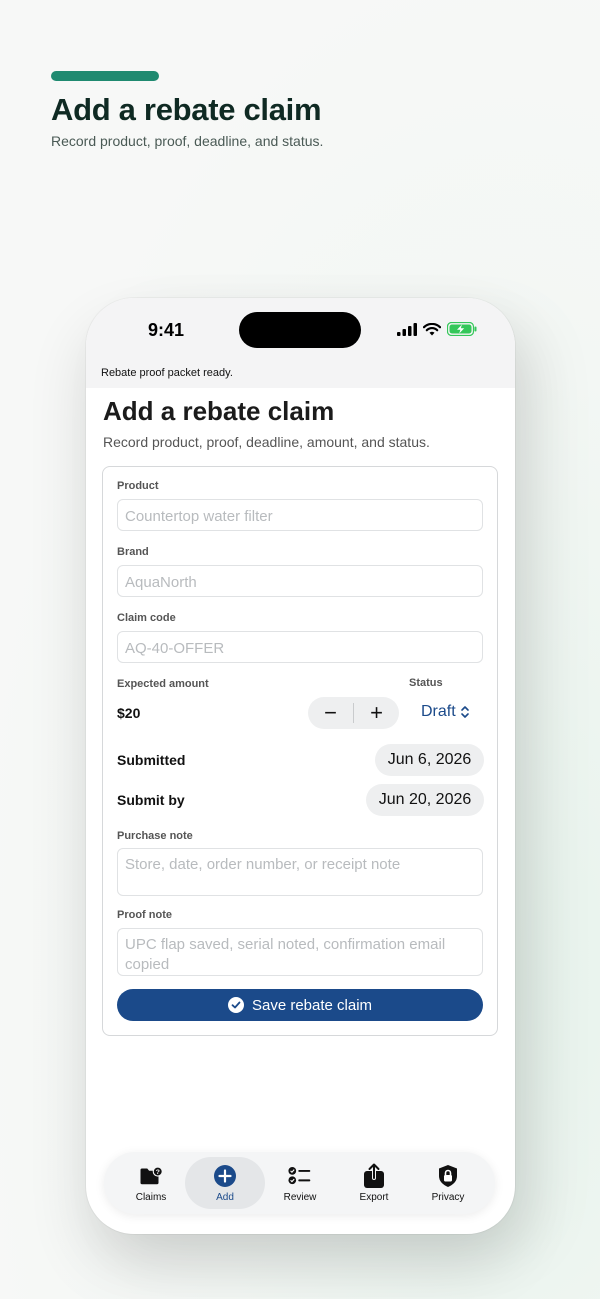 The width and height of the screenshot is (600, 1299). I want to click on proof-note-label: Proof note, so click(144, 915).